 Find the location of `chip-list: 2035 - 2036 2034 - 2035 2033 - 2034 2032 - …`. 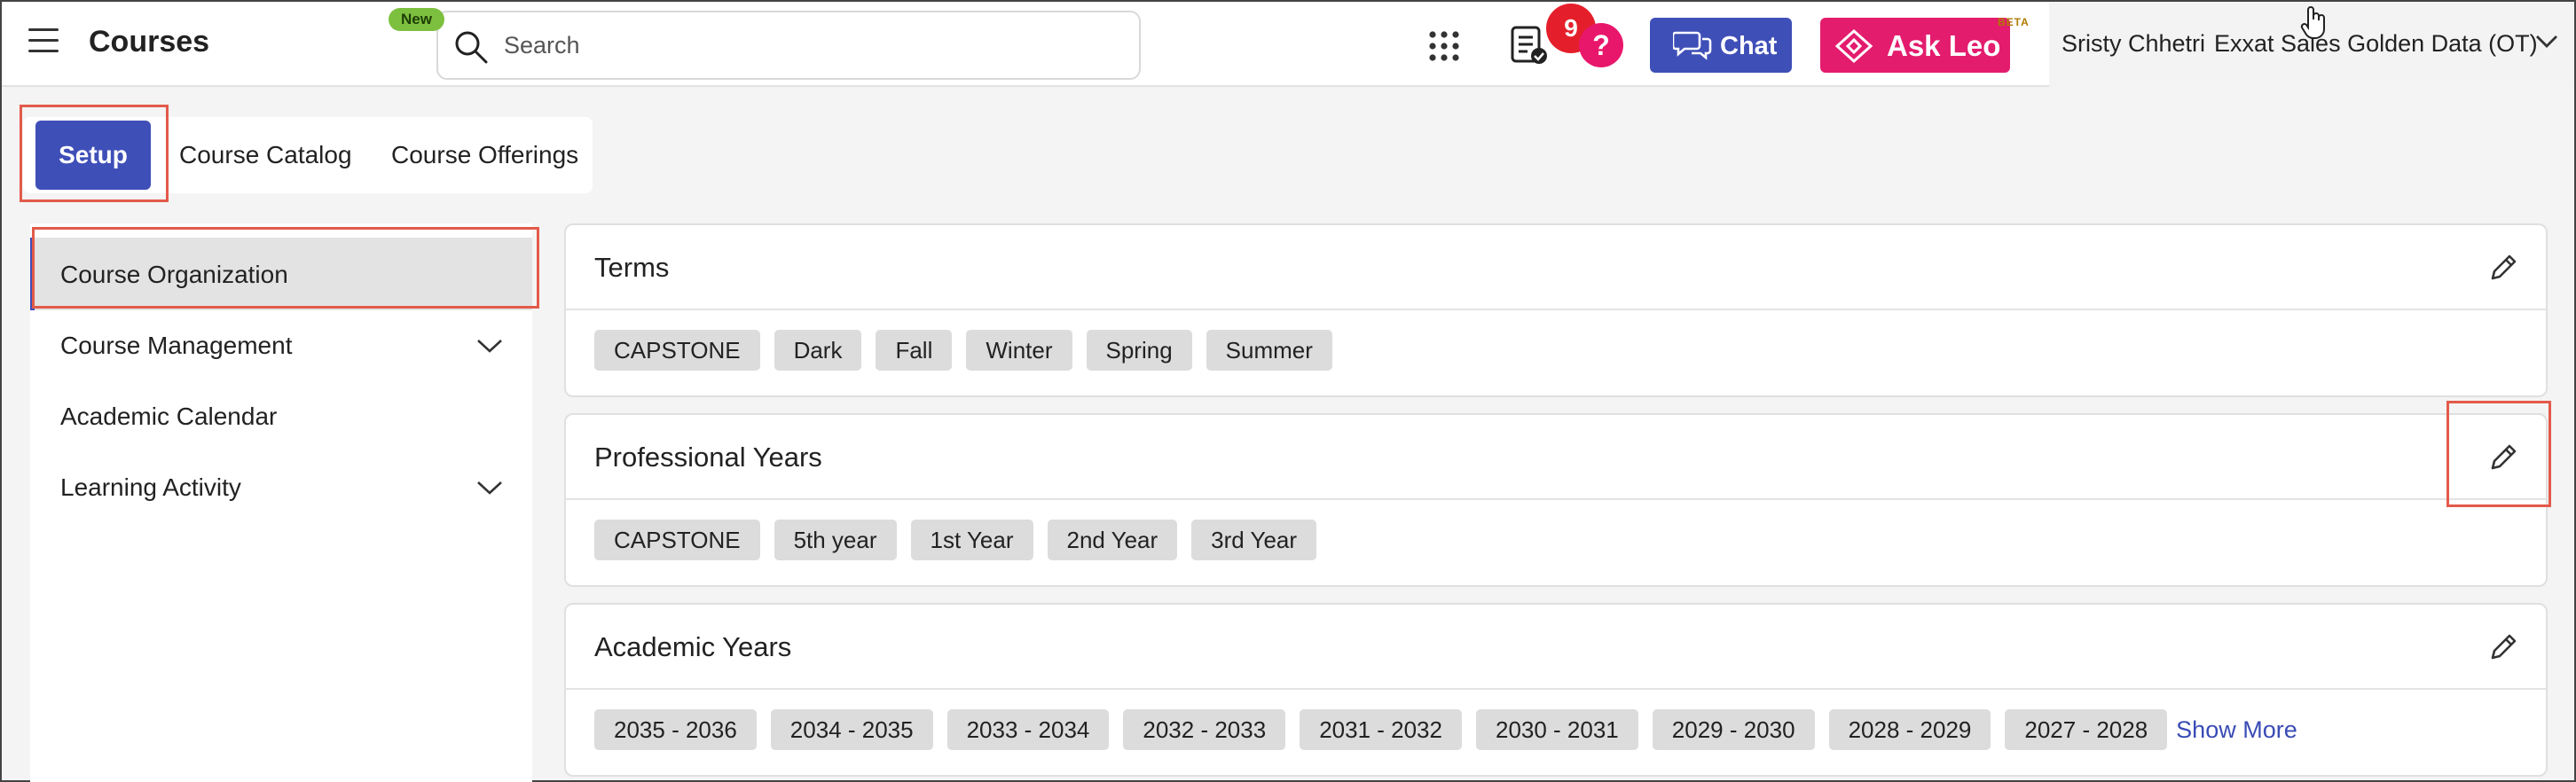

chip-list: 2035 - 2036 2034 - 2035 2033 - 2034 2032 - … is located at coordinates (1445, 730).